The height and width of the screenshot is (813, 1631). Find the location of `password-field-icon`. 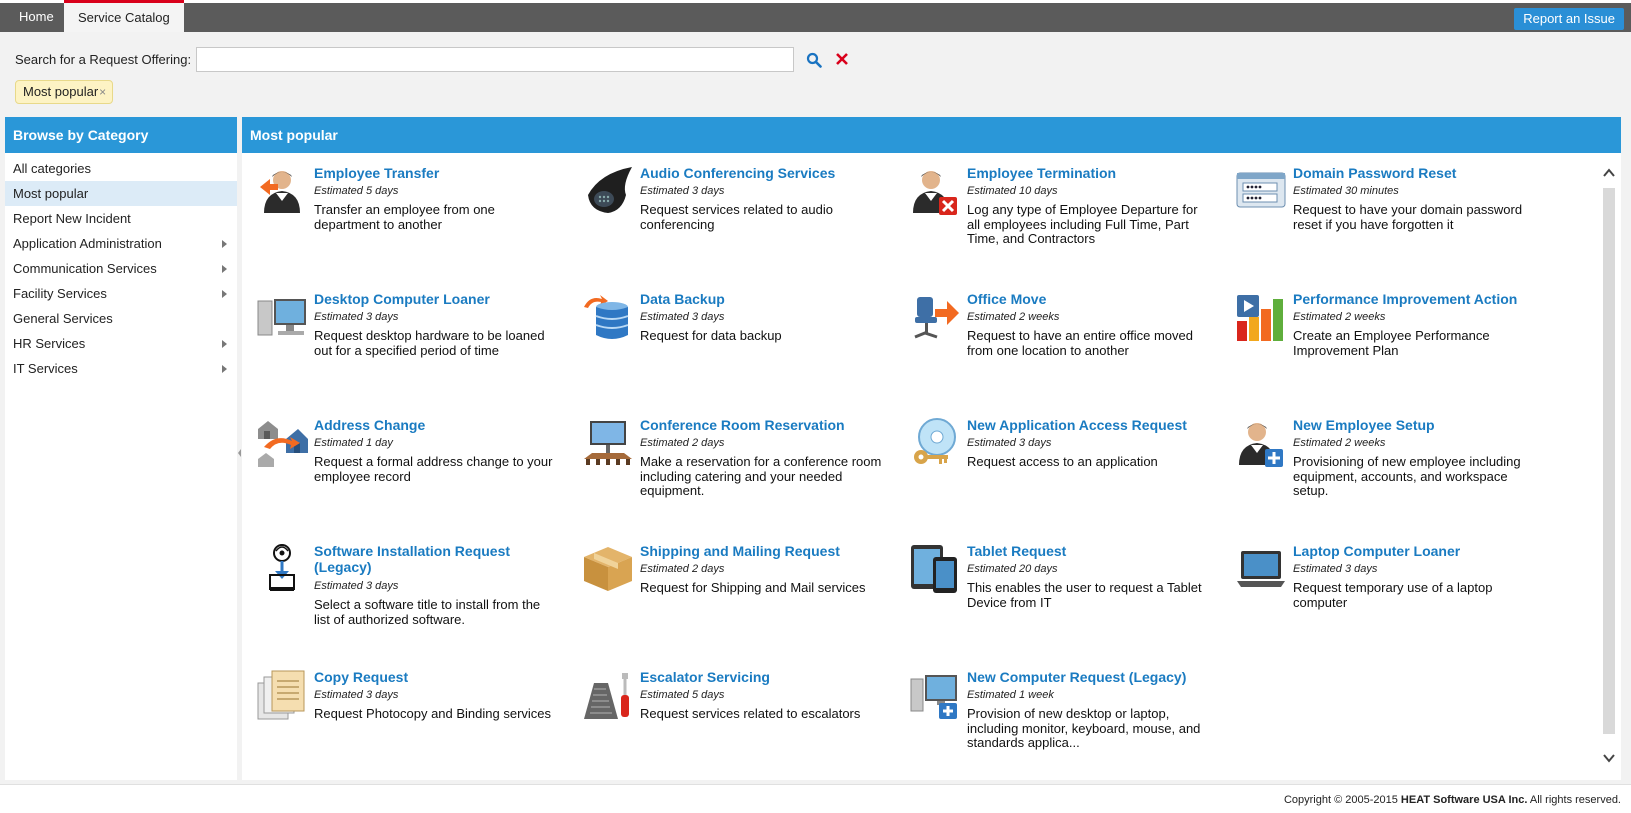

password-field-icon is located at coordinates (1261, 191).